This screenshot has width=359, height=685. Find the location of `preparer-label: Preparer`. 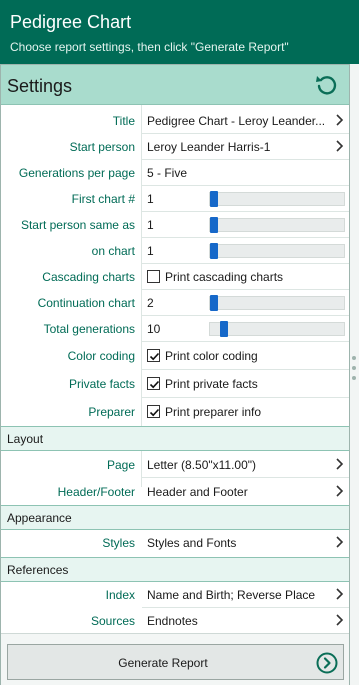

preparer-label: Preparer is located at coordinates (111, 412).